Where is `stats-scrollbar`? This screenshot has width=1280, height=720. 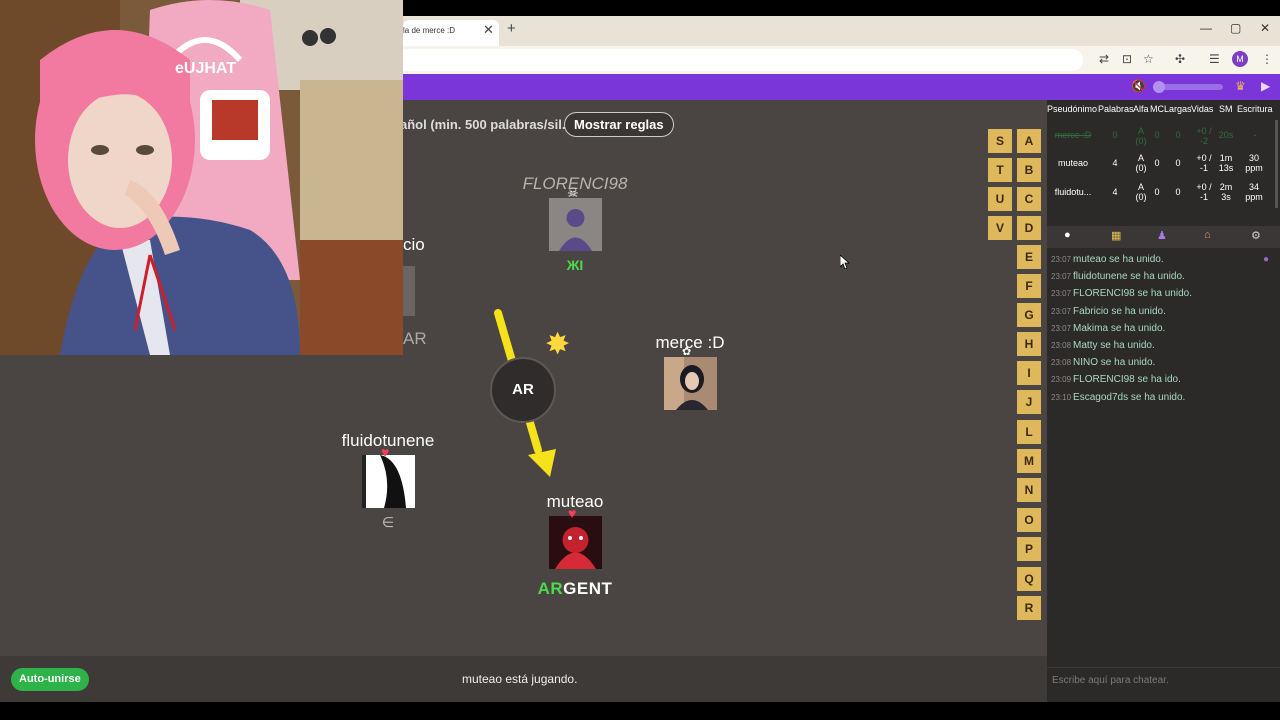
stats-scrollbar is located at coordinates (1276, 164).